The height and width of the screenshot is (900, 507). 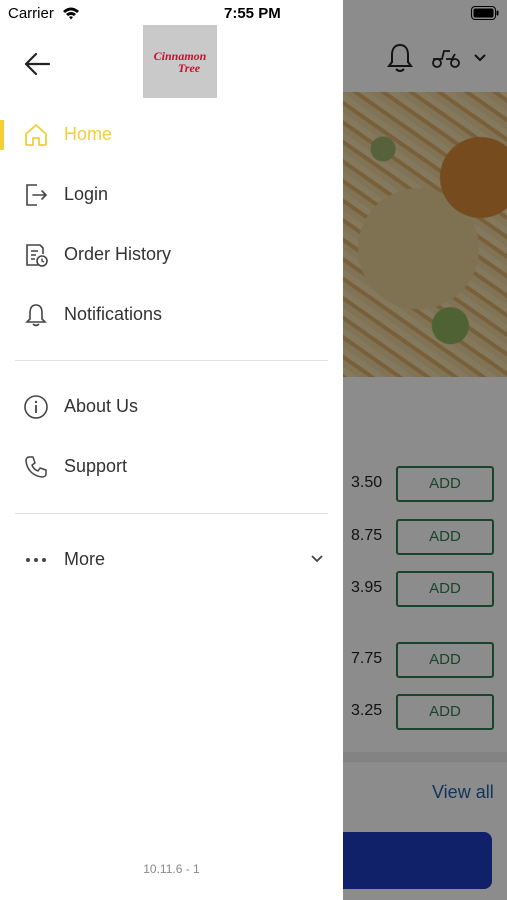 What do you see at coordinates (171, 135) in the screenshot?
I see `nav-item-home: Home` at bounding box center [171, 135].